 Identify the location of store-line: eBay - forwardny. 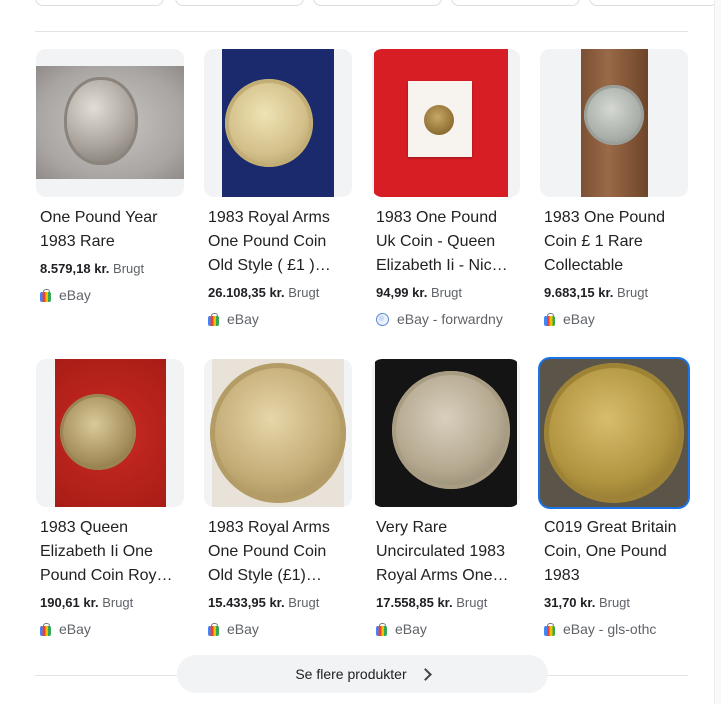
(439, 319).